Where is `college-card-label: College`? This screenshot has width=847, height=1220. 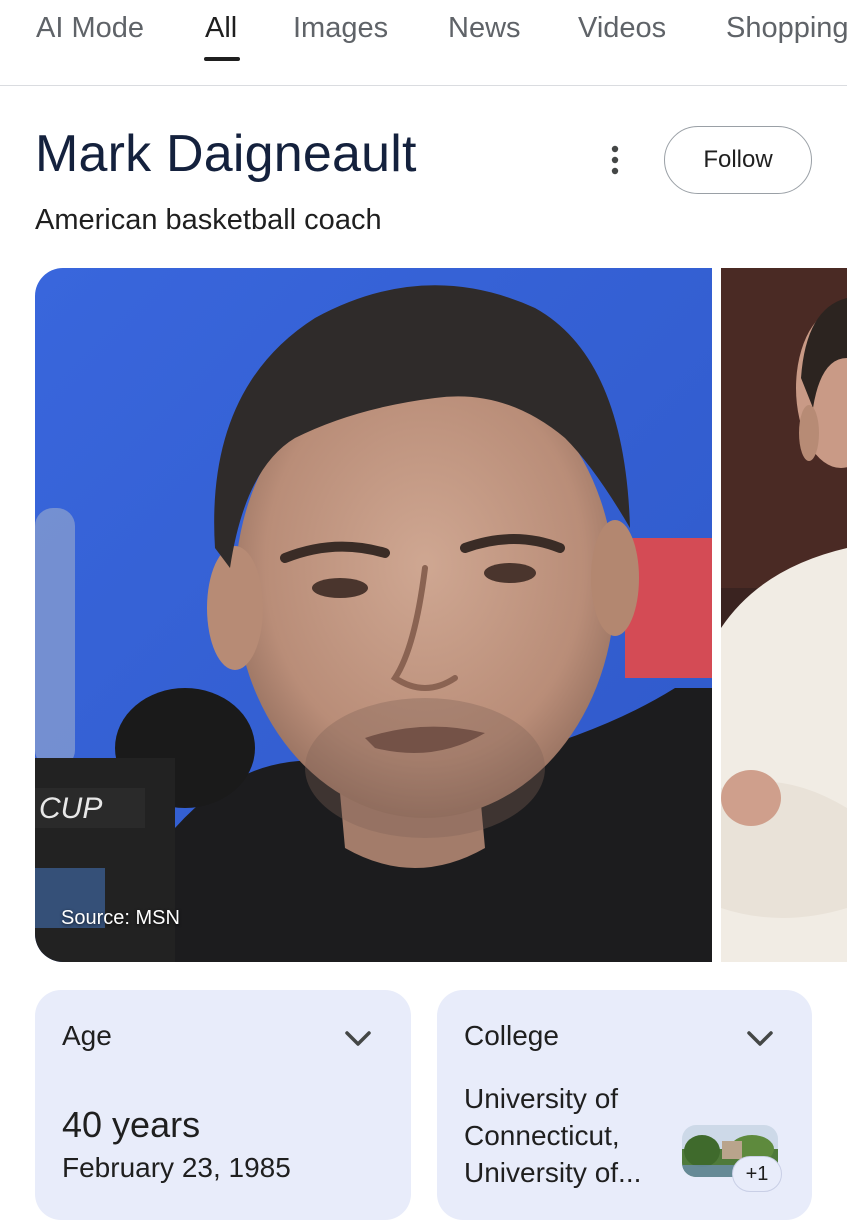
college-card-label: College is located at coordinates (511, 1035).